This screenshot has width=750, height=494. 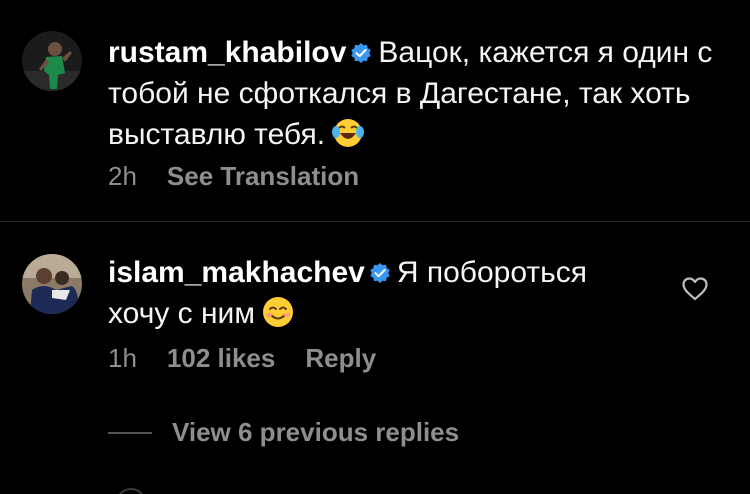 I want to click on view-replies-button: View 6 previous replies, so click(x=283, y=432).